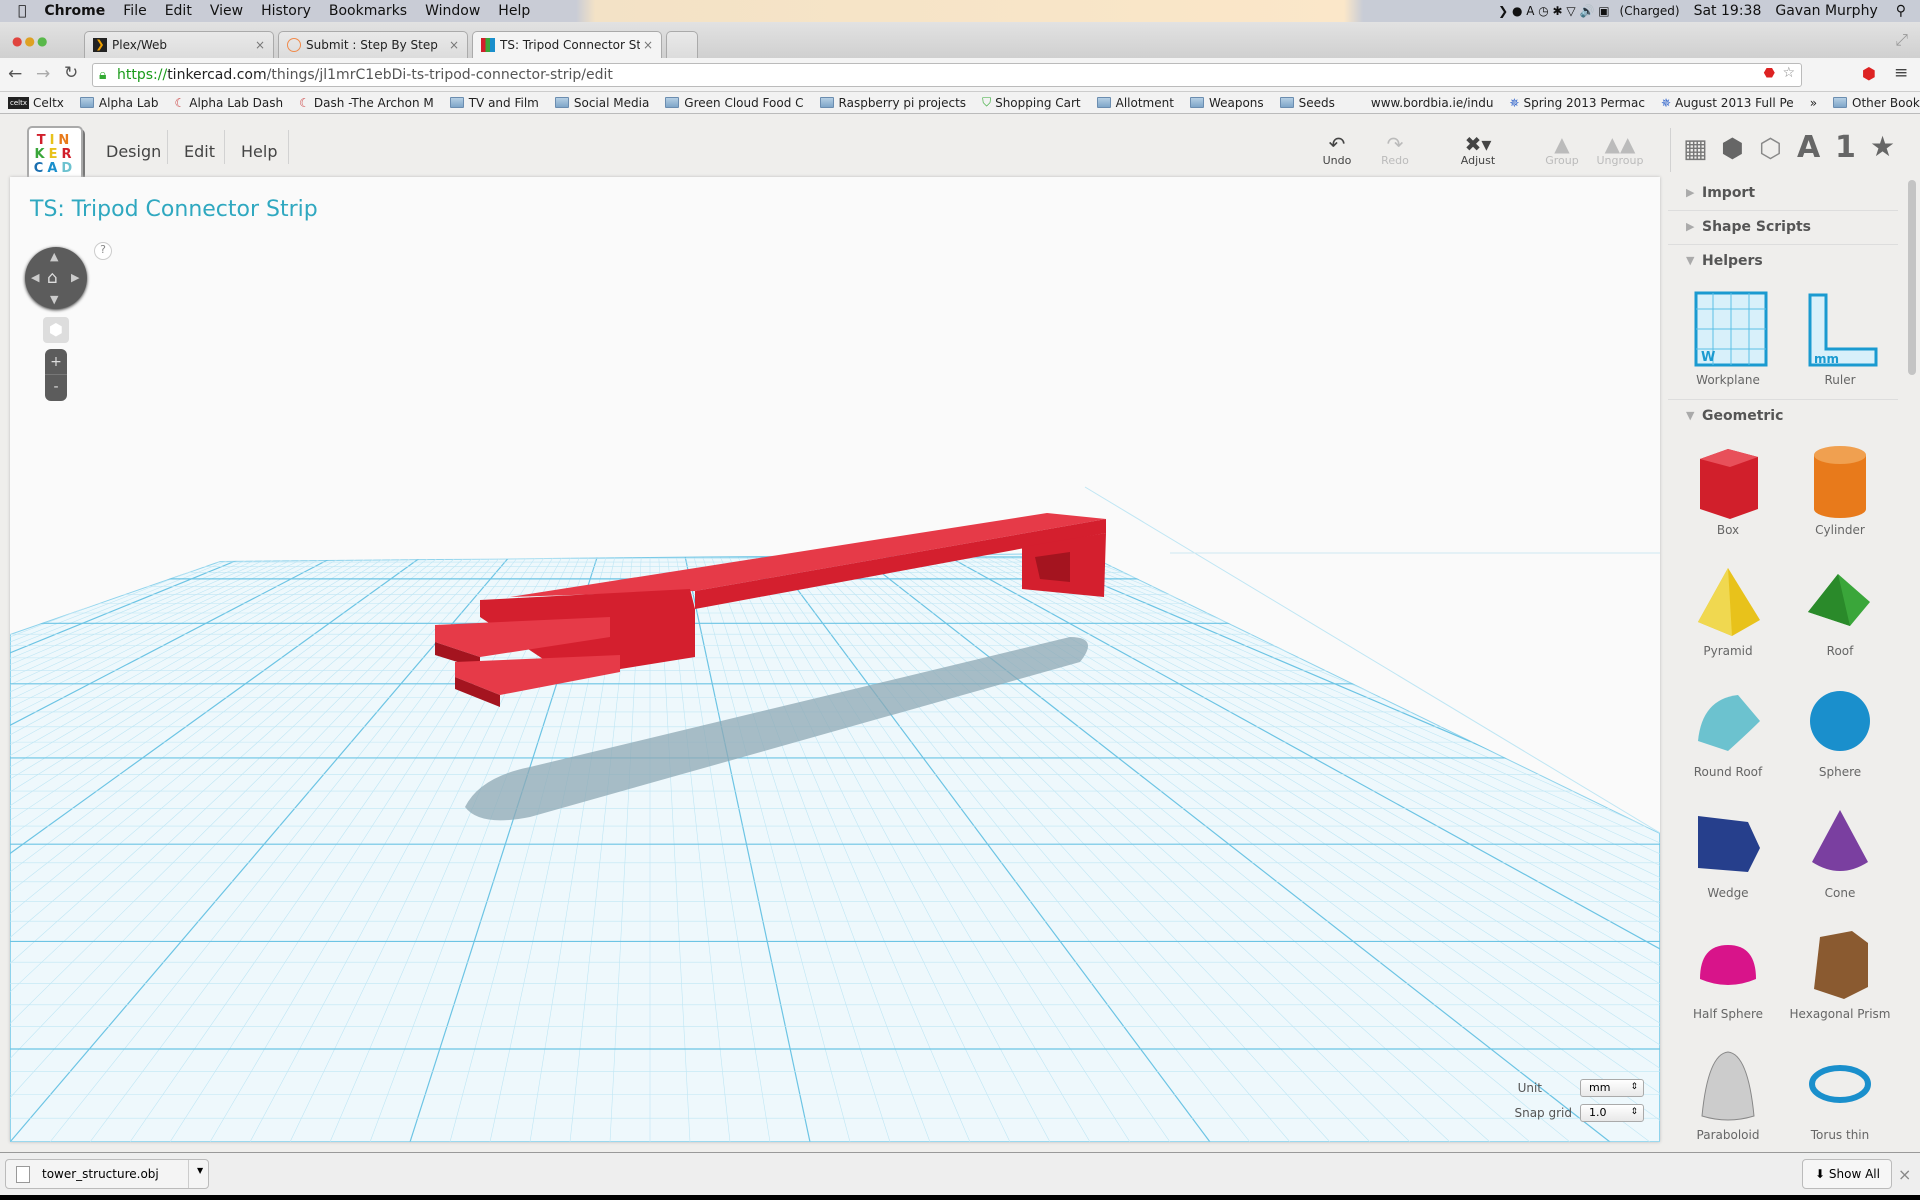 This screenshot has width=1920, height=1200. Describe the element at coordinates (134, 11) in the screenshot. I see `menu-file: File` at that location.